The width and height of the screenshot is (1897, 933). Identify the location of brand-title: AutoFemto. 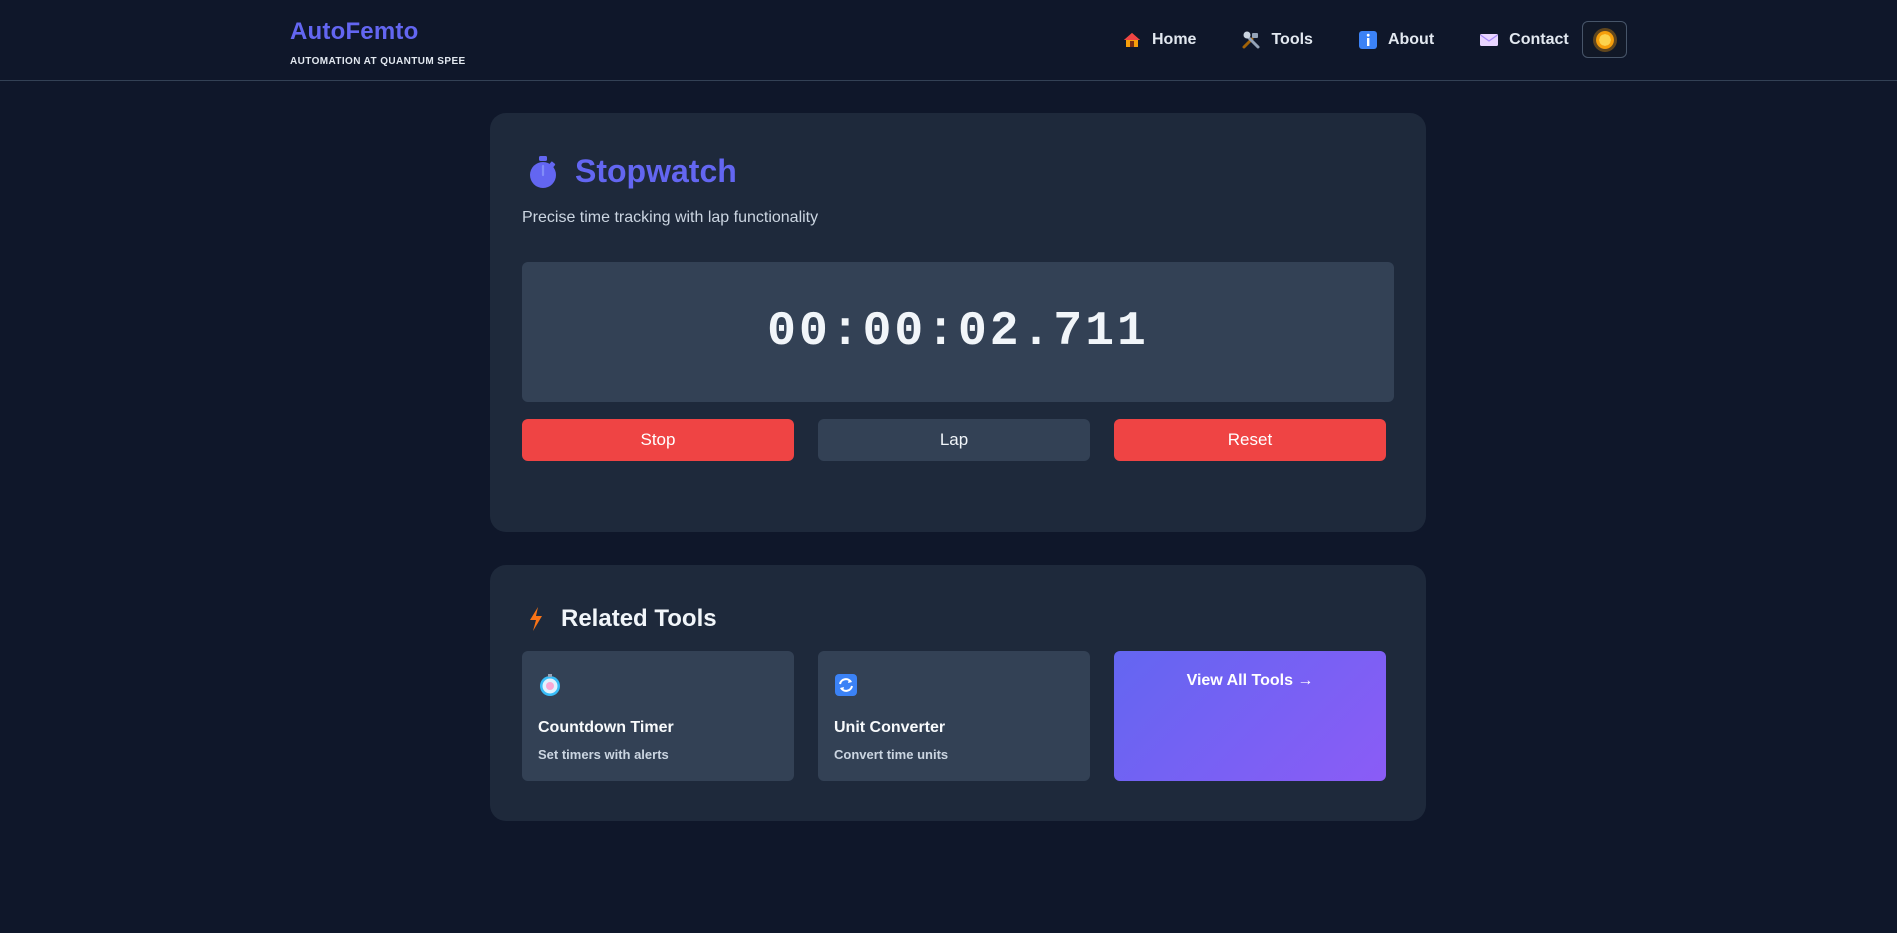
(378, 32).